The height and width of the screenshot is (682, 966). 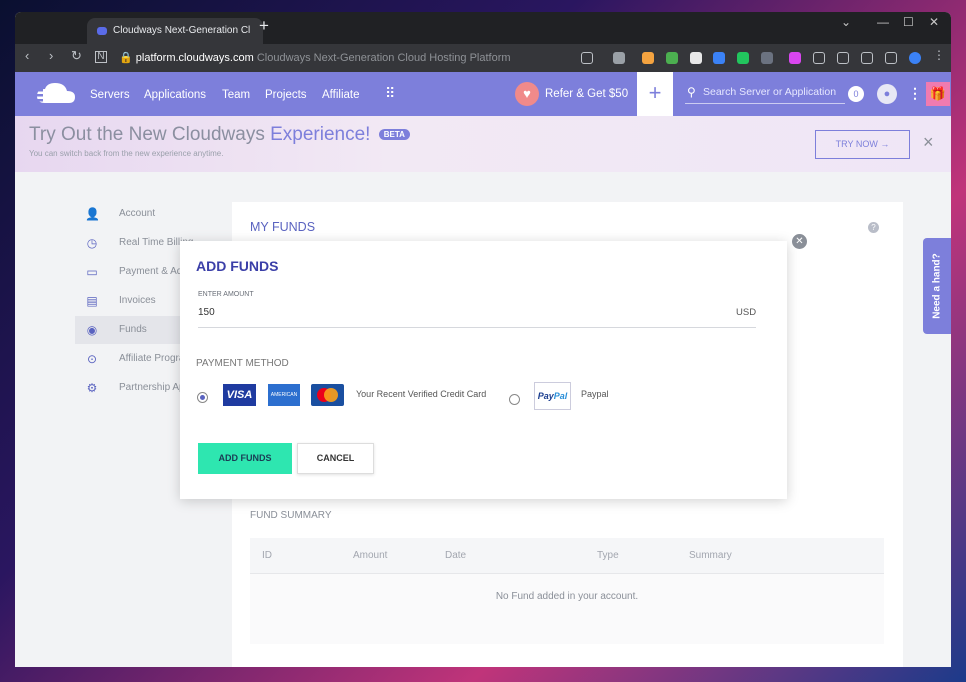 I want to click on affiliate-icon: ⊙, so click(x=92, y=359).